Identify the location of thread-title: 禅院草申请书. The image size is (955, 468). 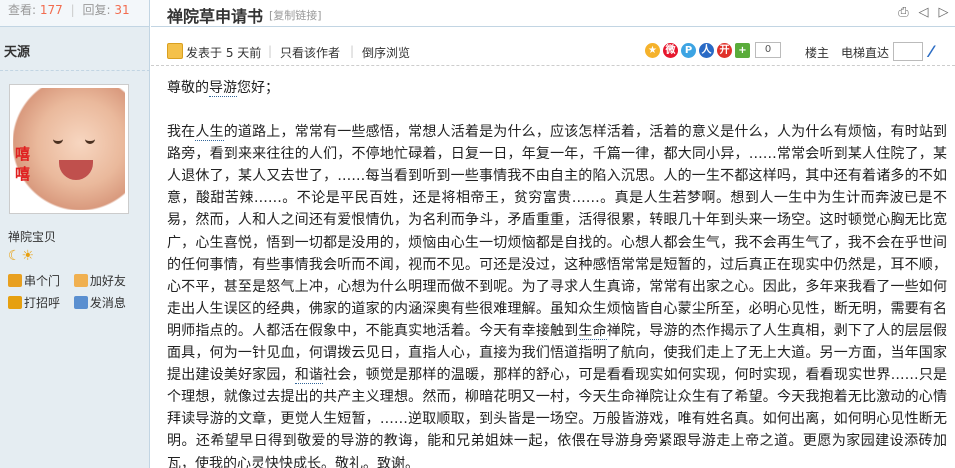
(215, 16).